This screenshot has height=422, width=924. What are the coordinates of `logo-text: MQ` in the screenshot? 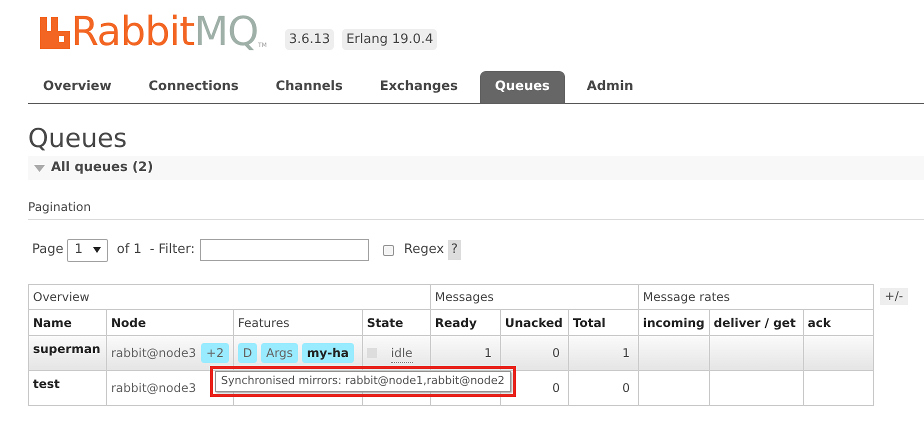 It's located at (226, 32).